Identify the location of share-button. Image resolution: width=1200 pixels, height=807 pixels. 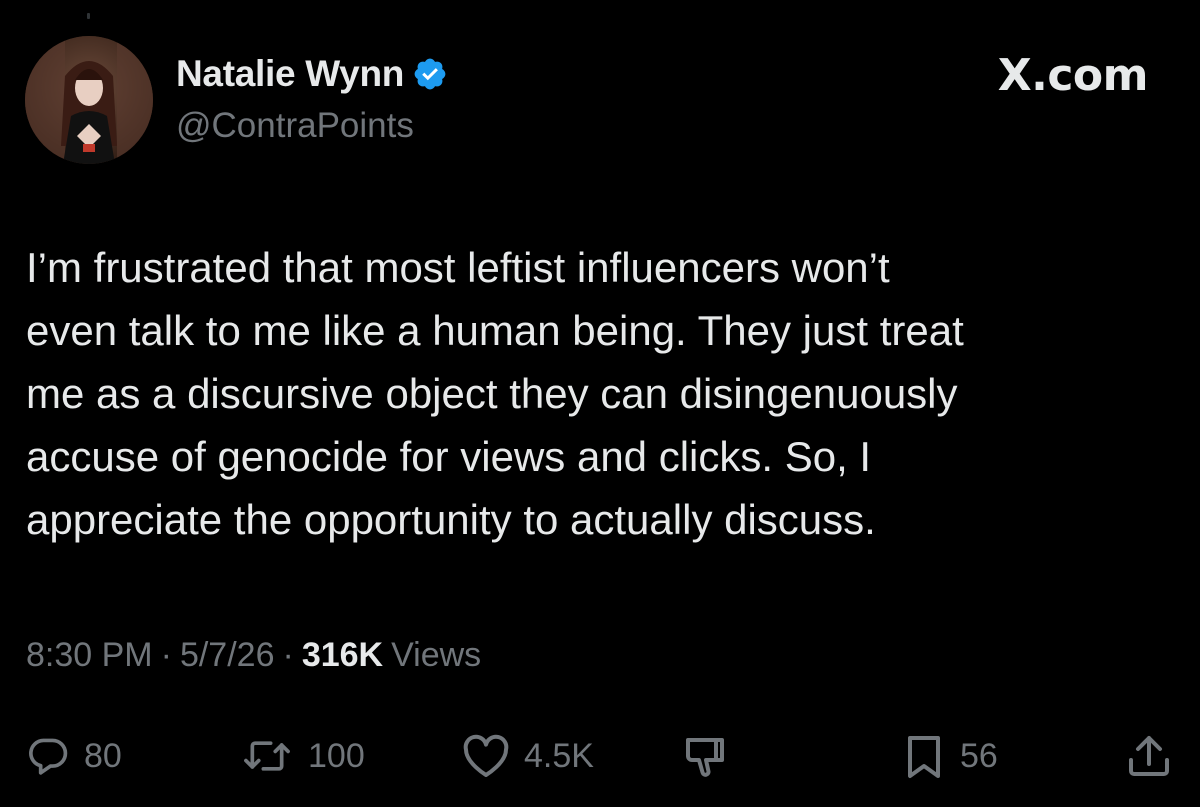
(1149, 756).